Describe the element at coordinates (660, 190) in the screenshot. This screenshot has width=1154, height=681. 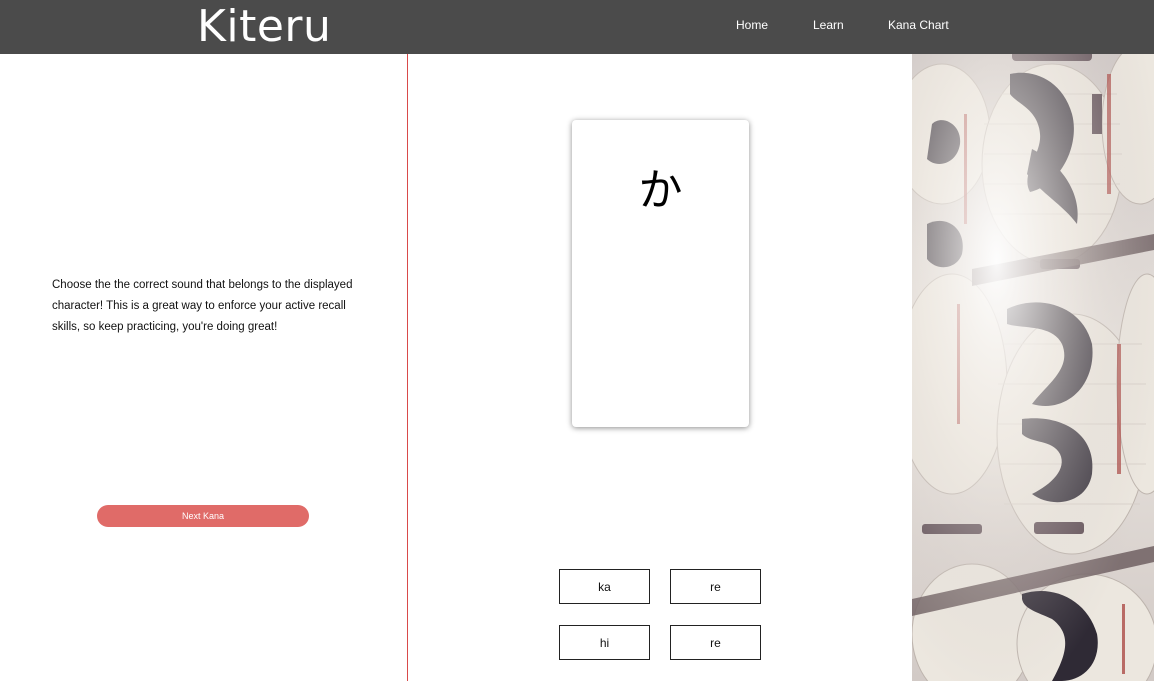
I see `kana-character: か` at that location.